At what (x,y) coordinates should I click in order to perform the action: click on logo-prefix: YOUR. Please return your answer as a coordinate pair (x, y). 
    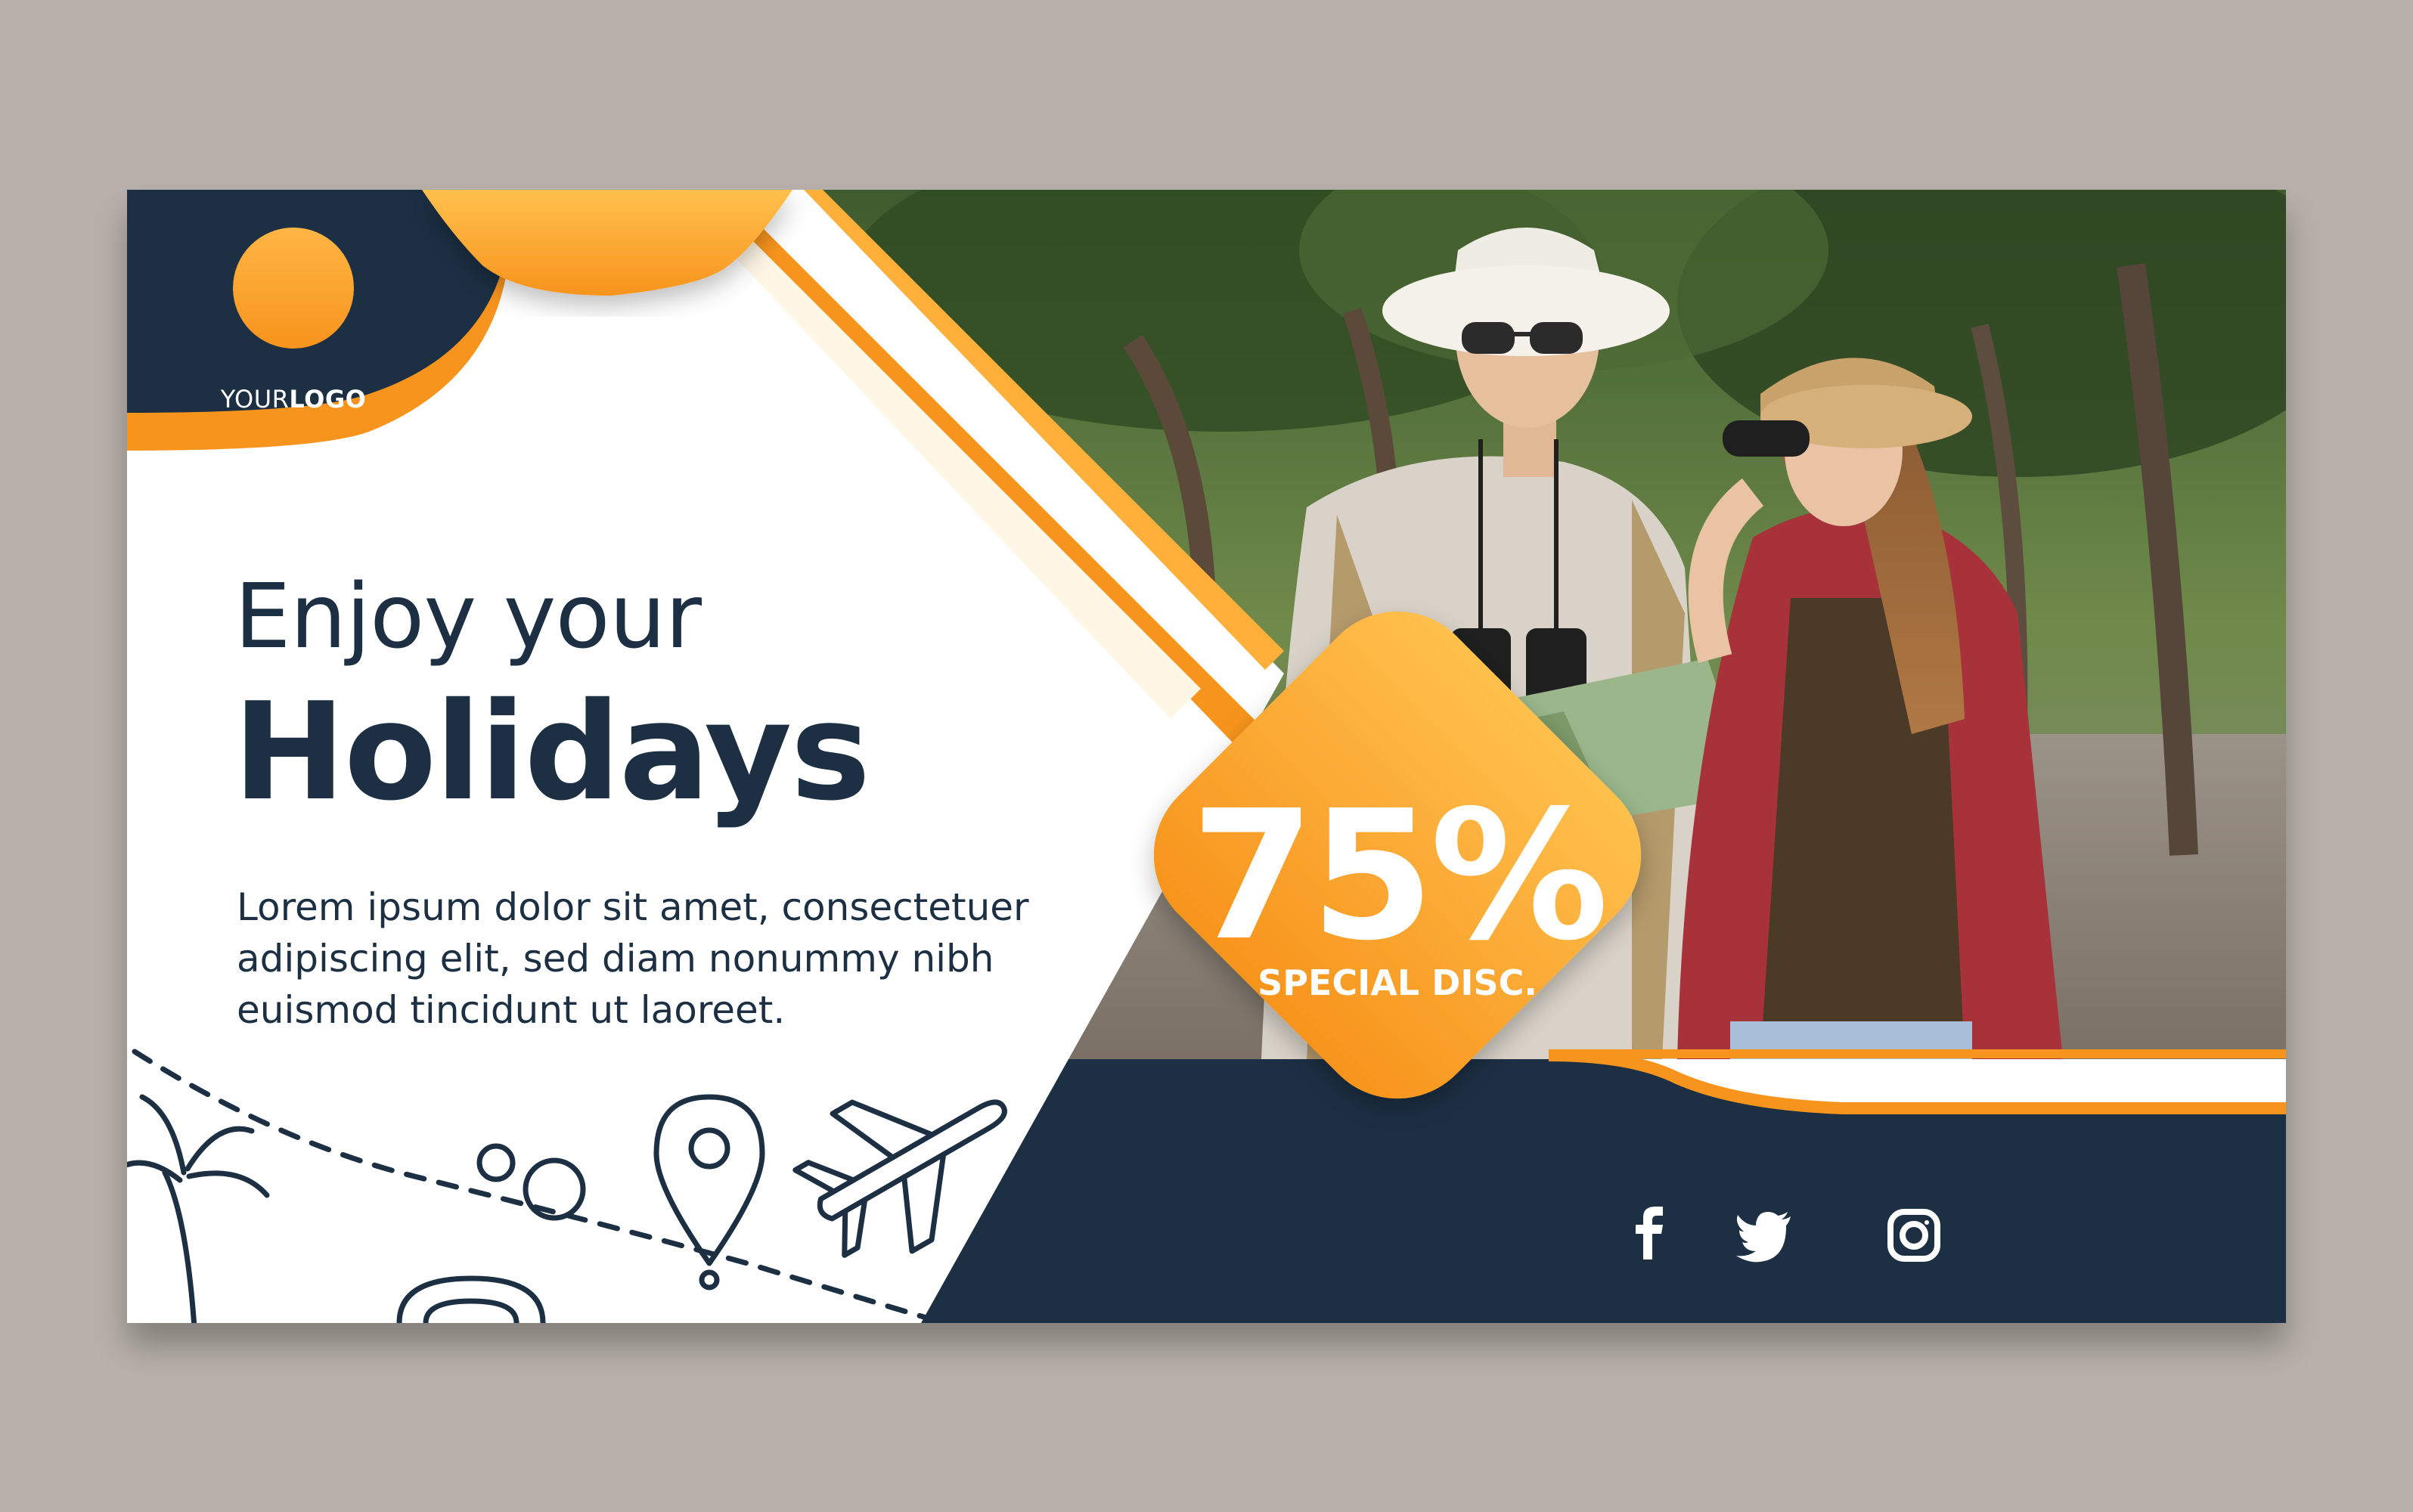
    Looking at the image, I should click on (255, 399).